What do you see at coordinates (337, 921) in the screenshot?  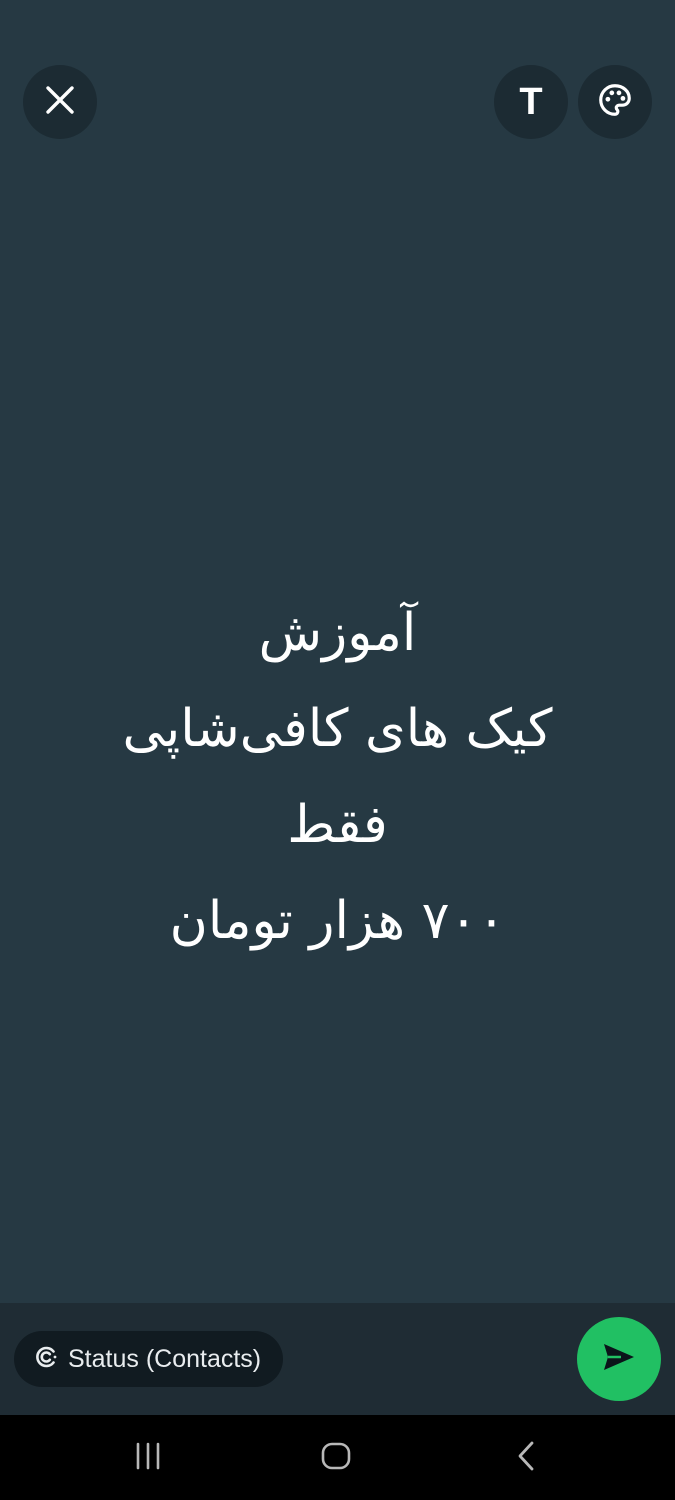 I see `status-text-line: ۷۰۰ هزار تومان` at bounding box center [337, 921].